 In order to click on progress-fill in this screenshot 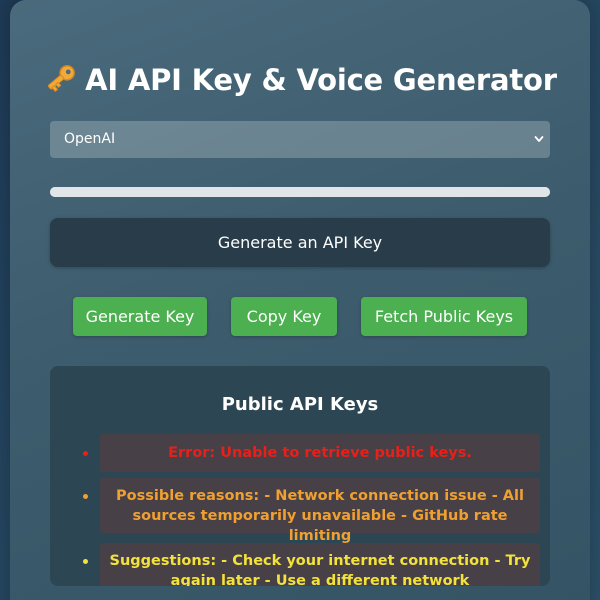, I will do `click(300, 192)`.